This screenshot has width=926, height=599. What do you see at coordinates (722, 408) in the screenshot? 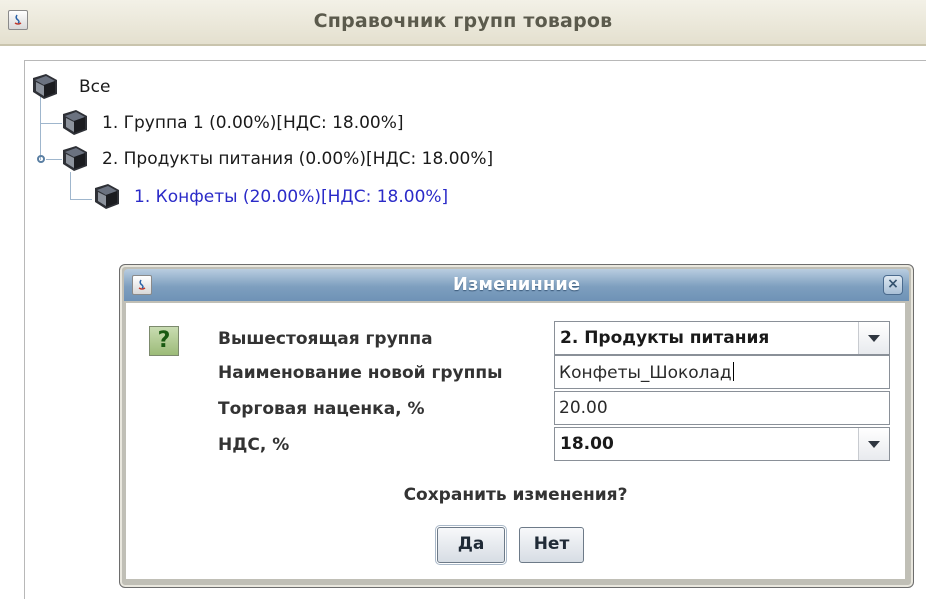
I see `markup-input: 20.00` at bounding box center [722, 408].